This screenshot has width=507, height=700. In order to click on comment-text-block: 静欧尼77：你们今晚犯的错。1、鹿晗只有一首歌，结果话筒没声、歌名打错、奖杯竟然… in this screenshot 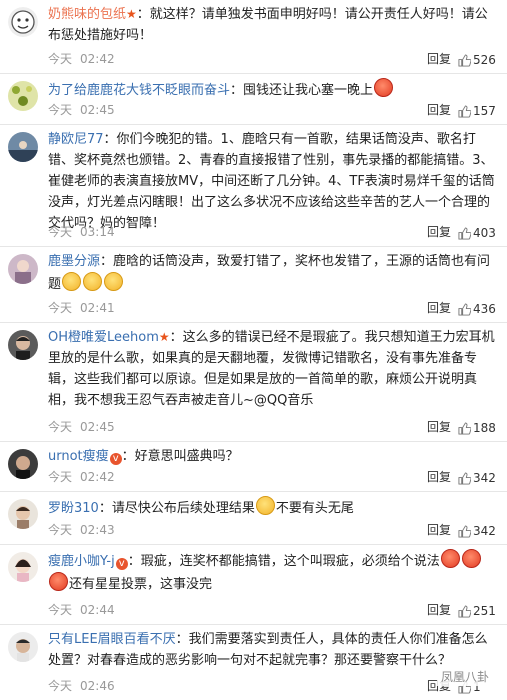, I will do `click(273, 181)`.